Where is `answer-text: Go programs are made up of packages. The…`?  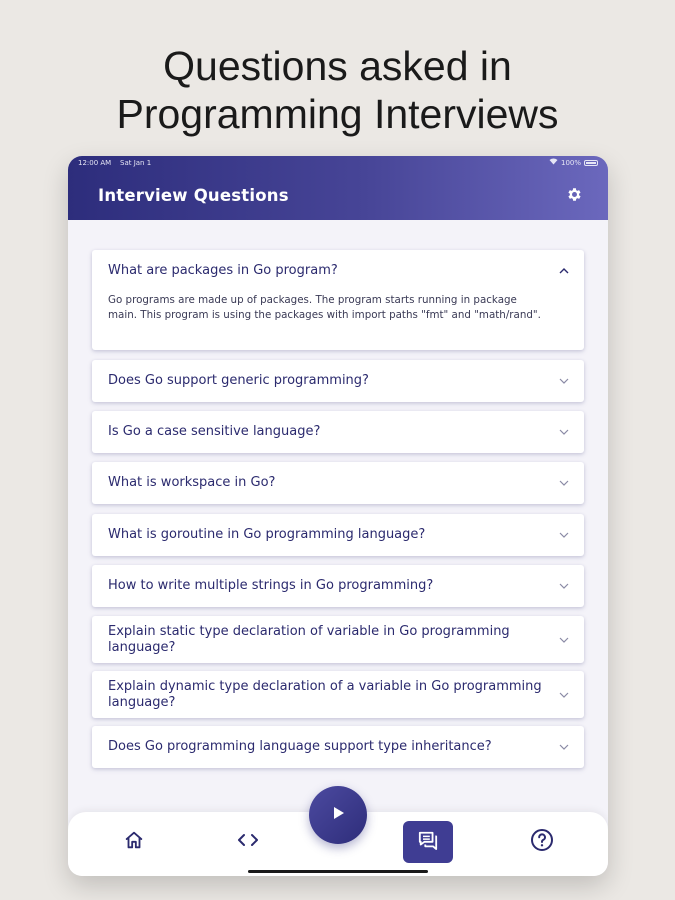
answer-text: Go programs are made up of packages. The… is located at coordinates (324, 307).